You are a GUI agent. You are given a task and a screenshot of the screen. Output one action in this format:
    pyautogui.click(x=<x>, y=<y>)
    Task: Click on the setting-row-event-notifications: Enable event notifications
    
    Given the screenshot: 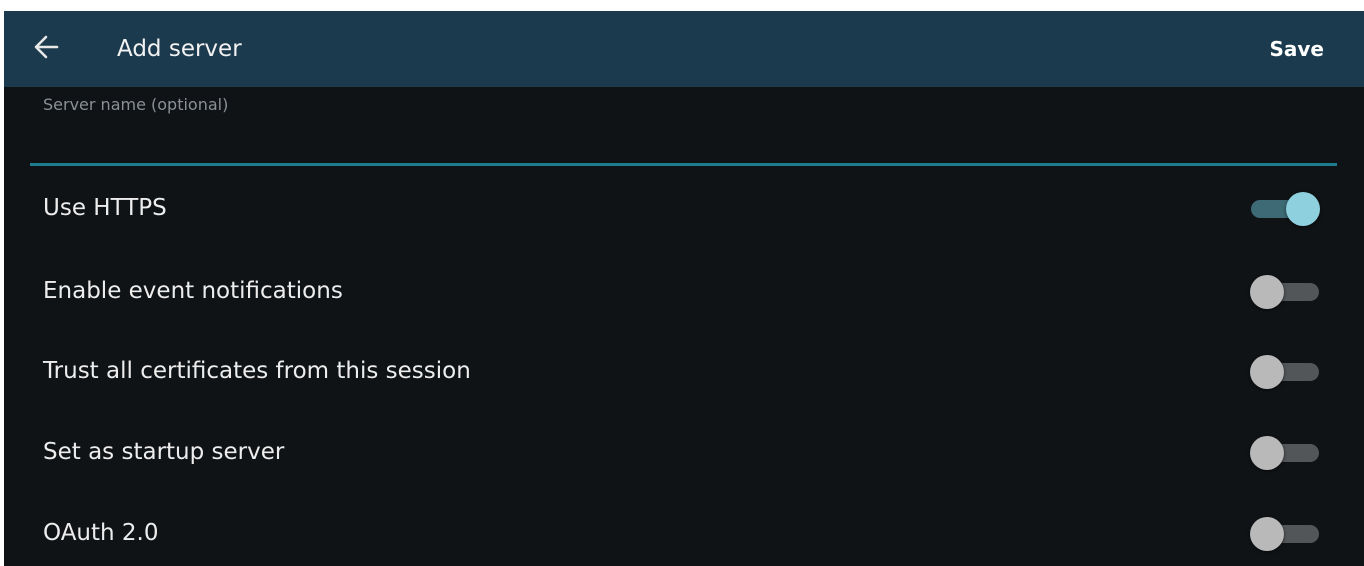 What is the action you would take?
    pyautogui.click(x=684, y=291)
    